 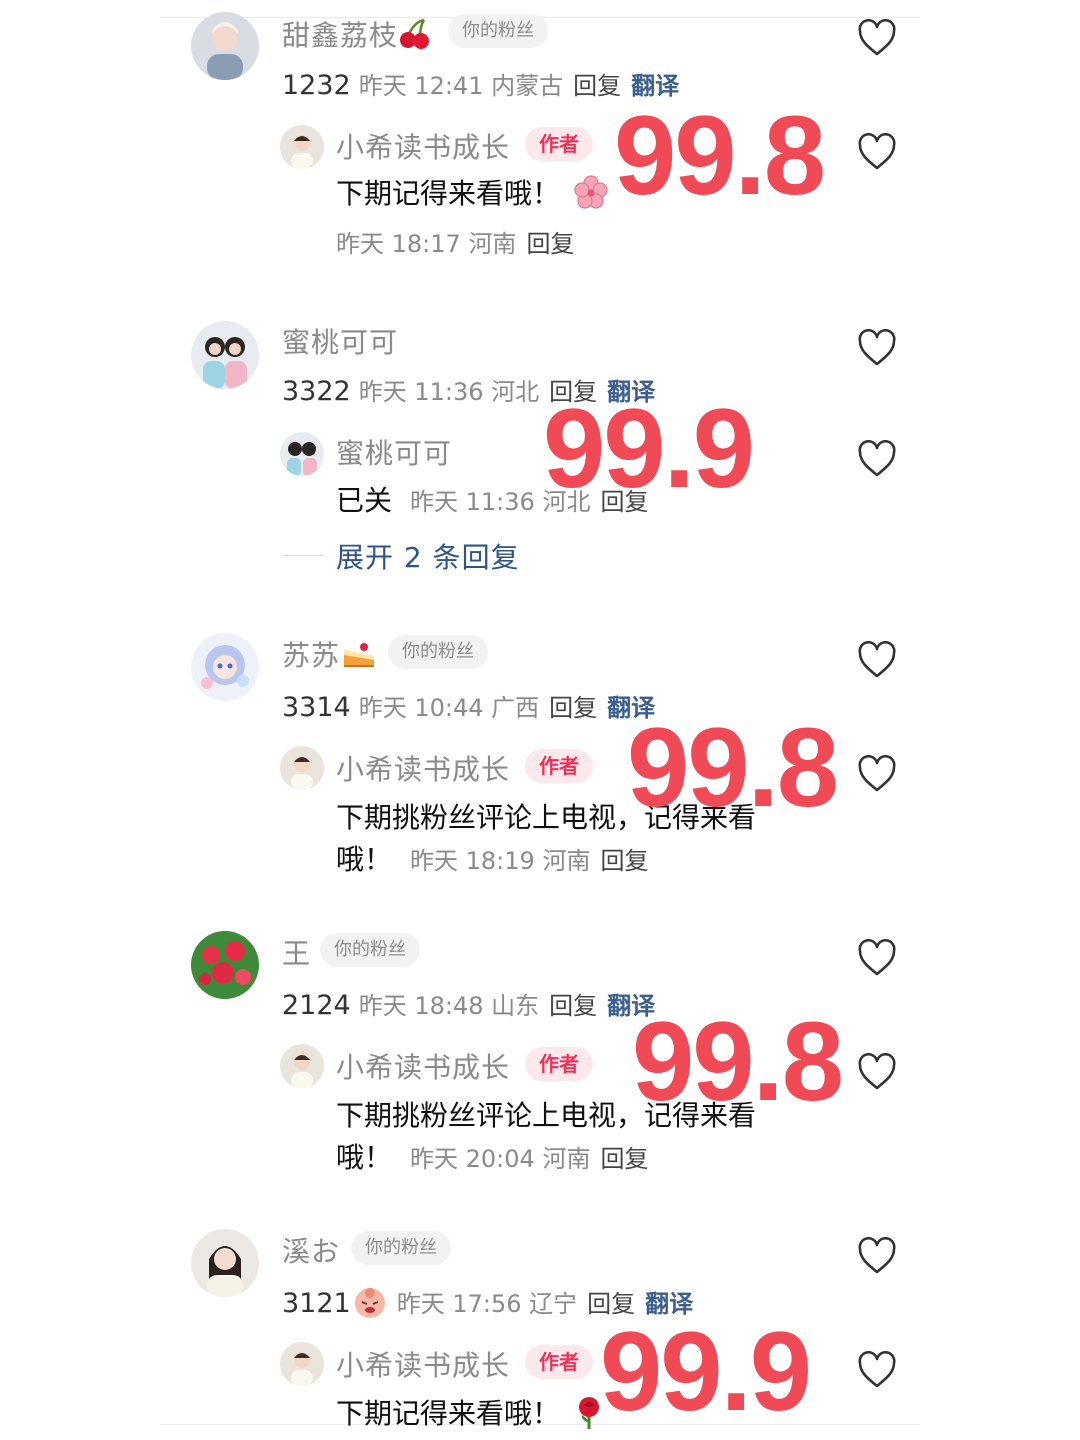 I want to click on like-count: 3322, so click(x=316, y=391).